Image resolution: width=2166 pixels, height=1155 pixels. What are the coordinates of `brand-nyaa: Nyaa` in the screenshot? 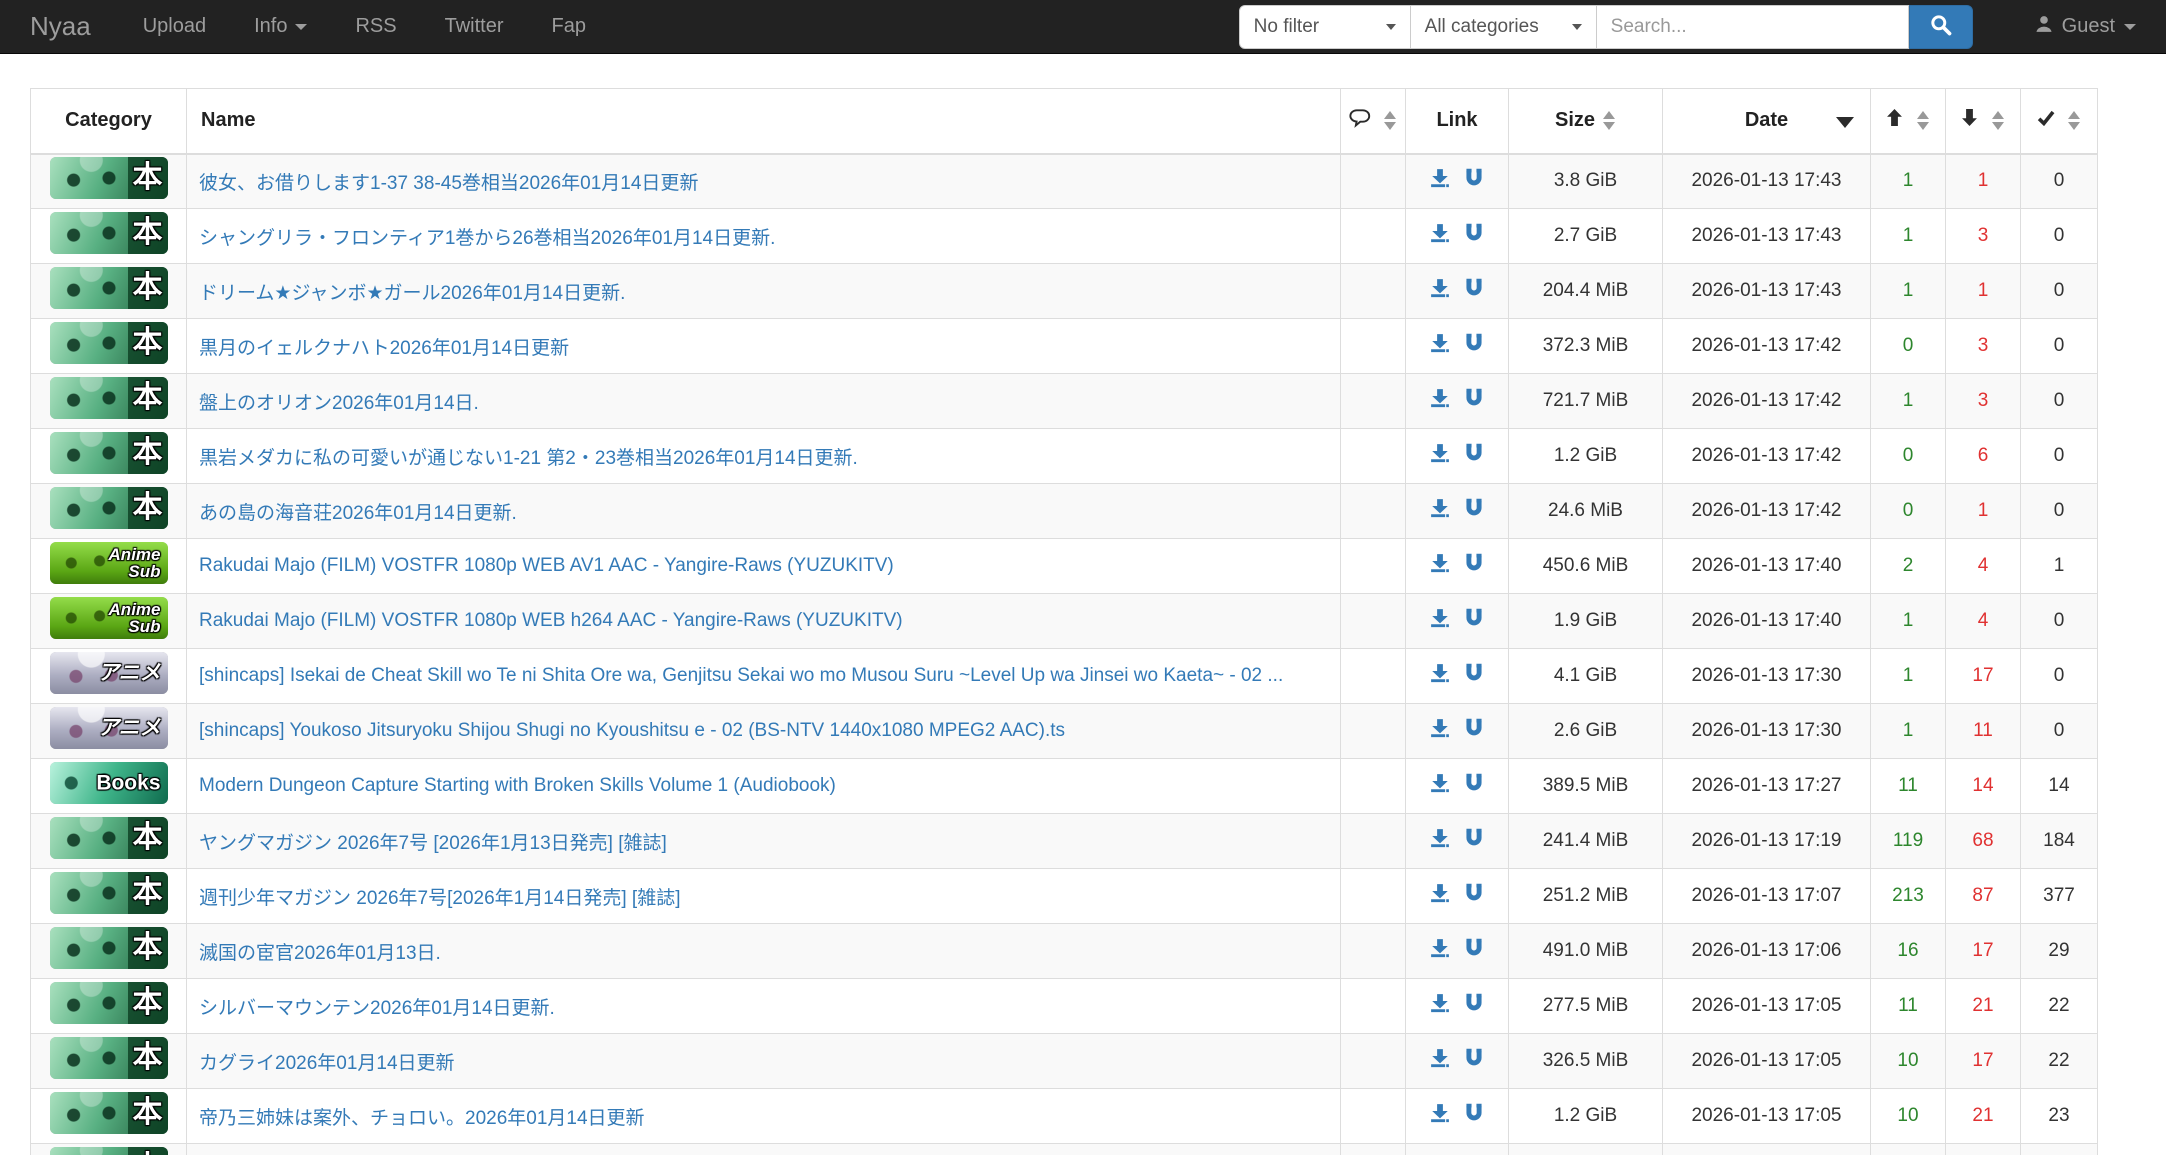 It's located at (60, 26).